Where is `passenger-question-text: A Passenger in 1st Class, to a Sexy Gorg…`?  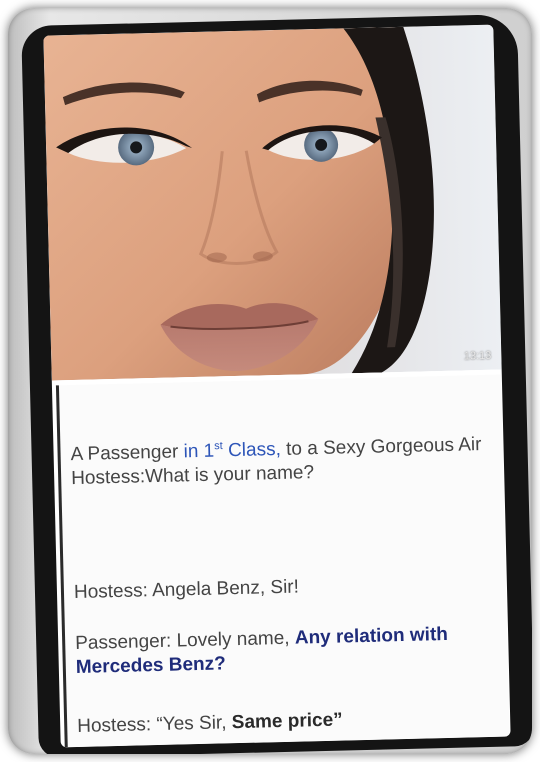 passenger-question-text: A Passenger in 1st Class, to a Sexy Gorg… is located at coordinates (276, 462).